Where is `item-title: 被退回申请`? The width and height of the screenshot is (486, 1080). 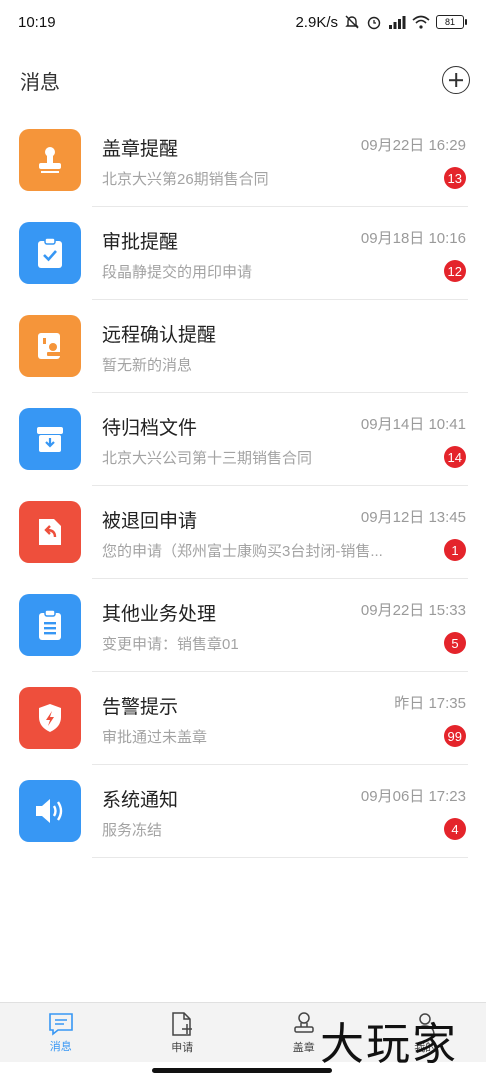 item-title: 被退回申请 is located at coordinates (150, 521).